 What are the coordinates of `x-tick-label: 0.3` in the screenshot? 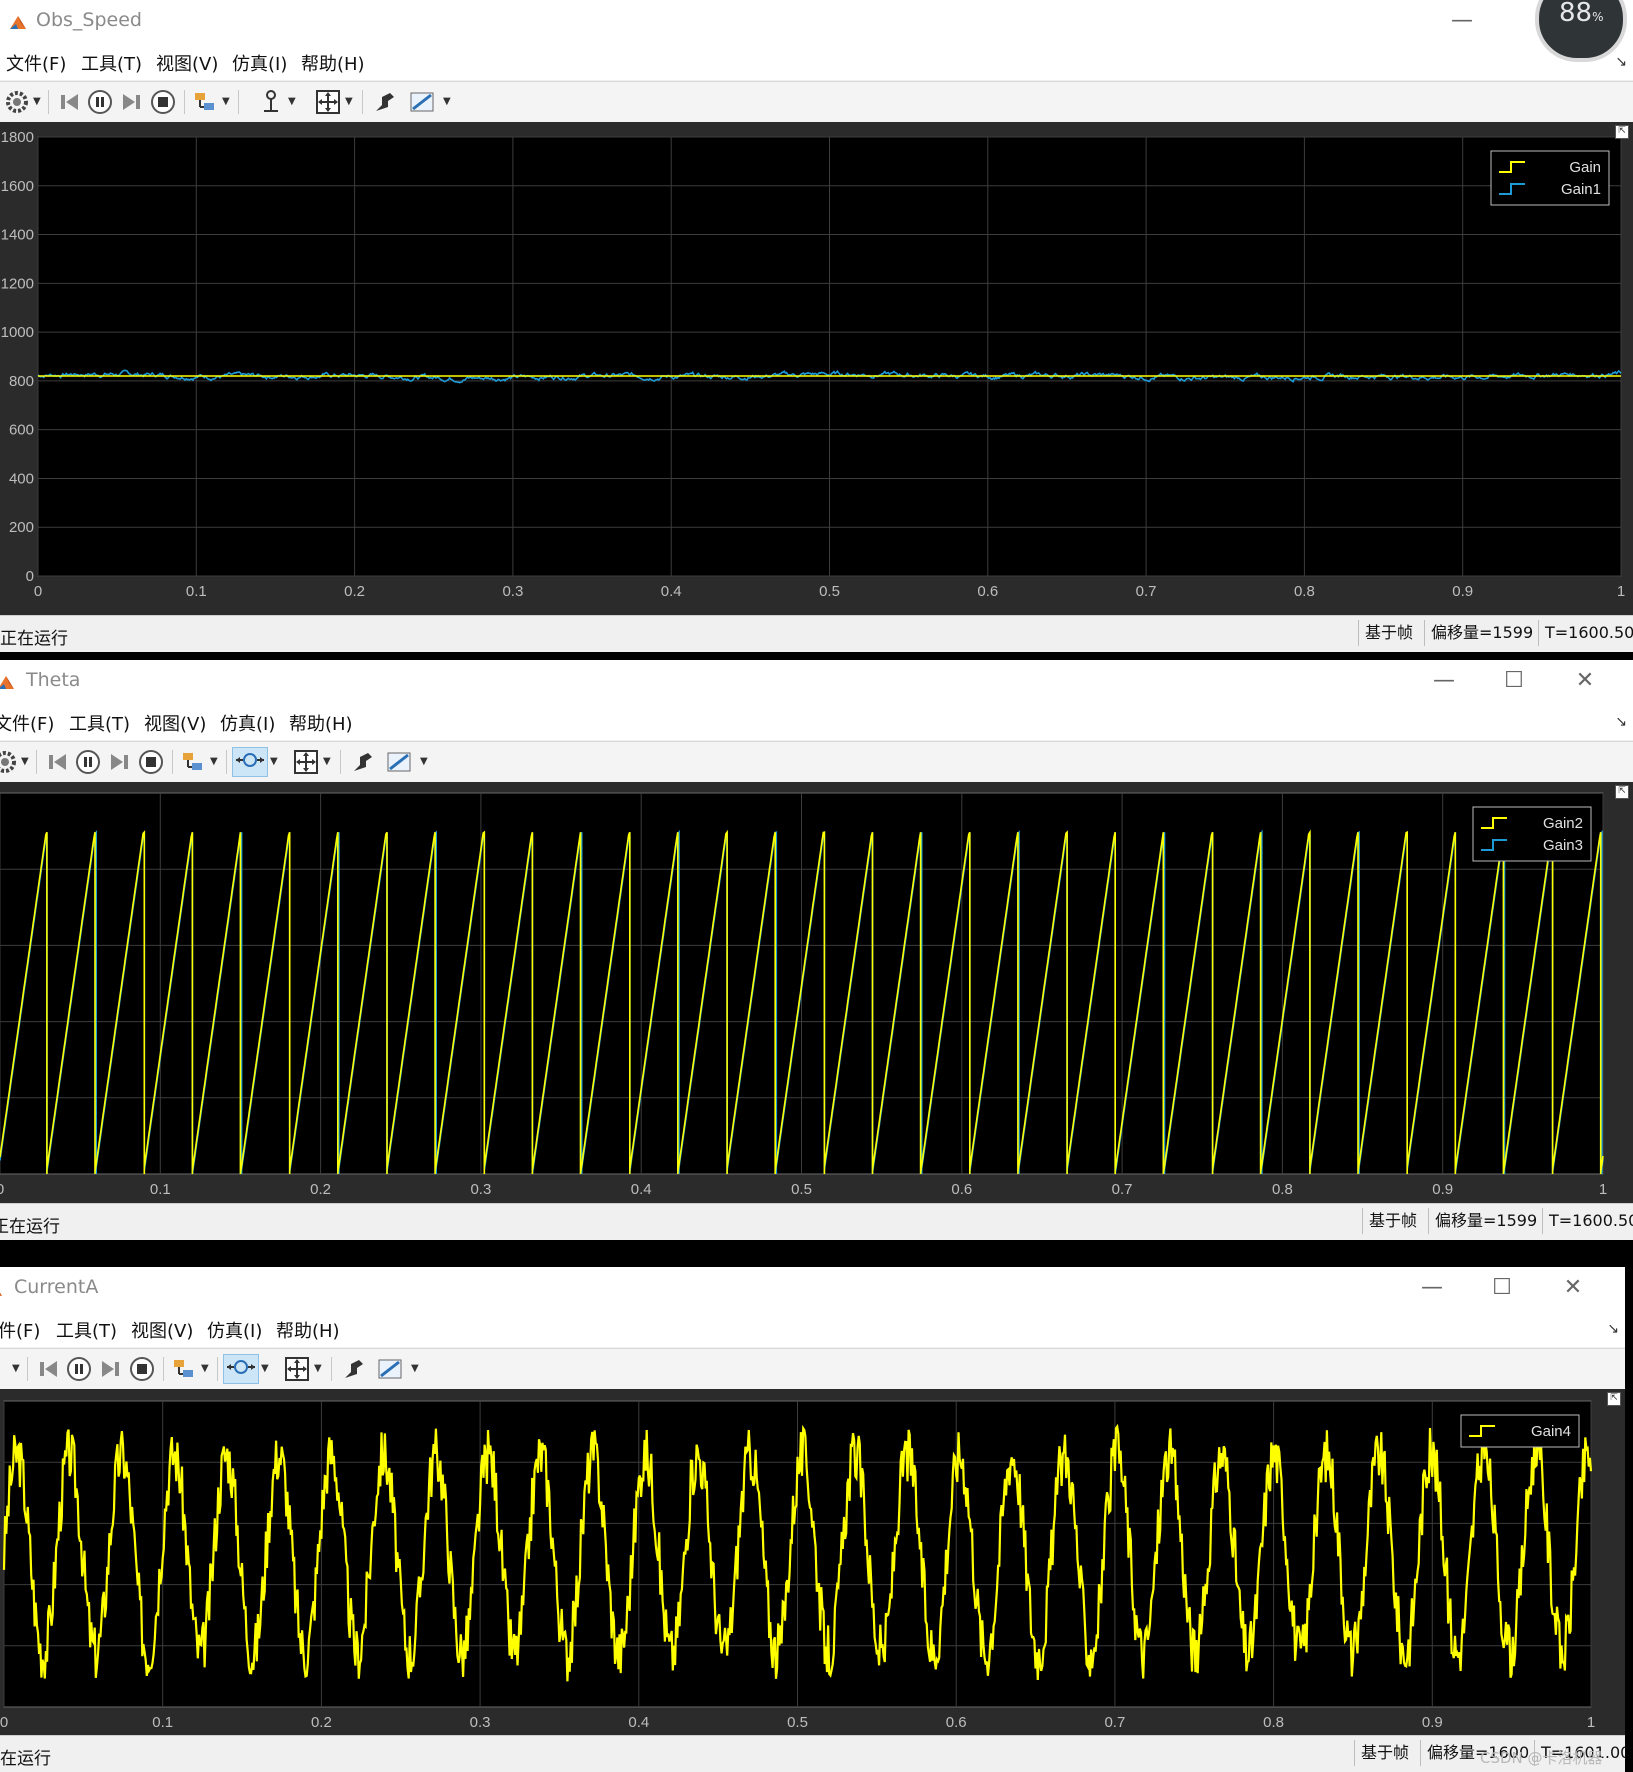 It's located at (480, 1722).